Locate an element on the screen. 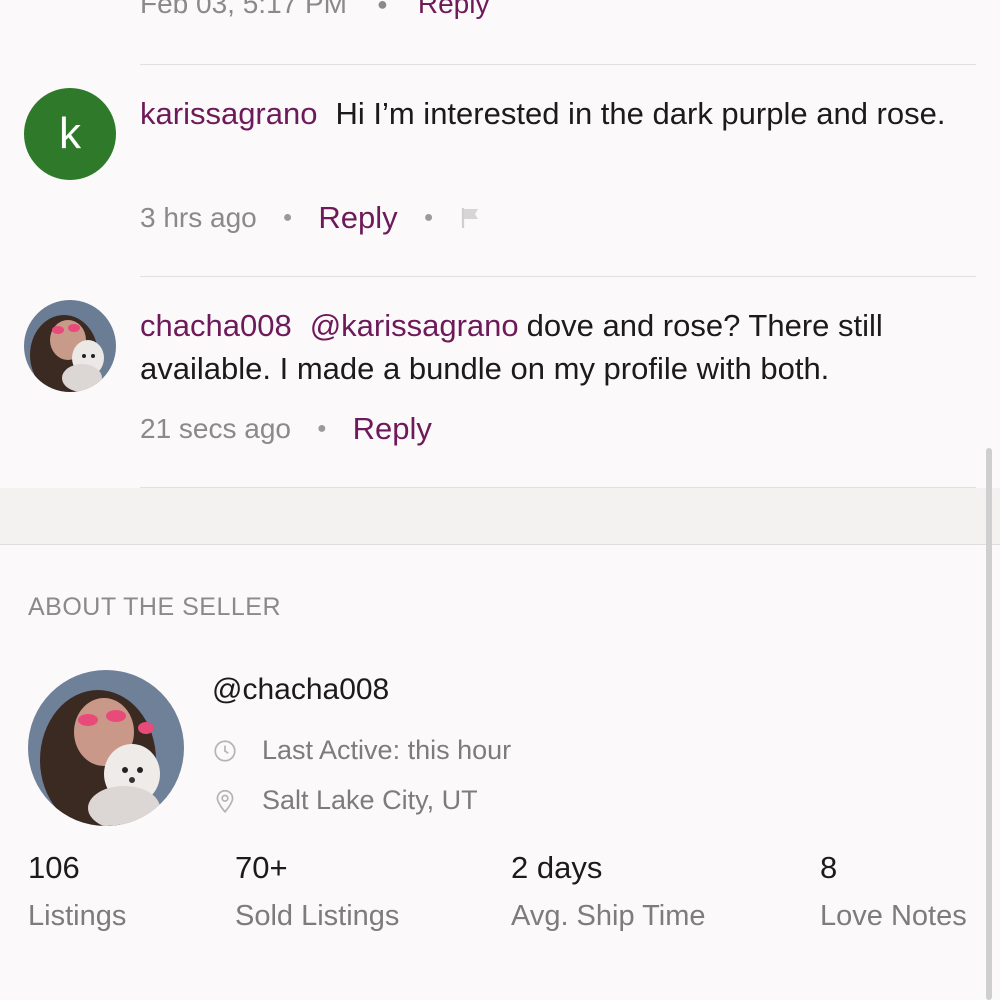 The height and width of the screenshot is (1000, 1000). location-row: Salt Lake City, UT is located at coordinates (345, 800).